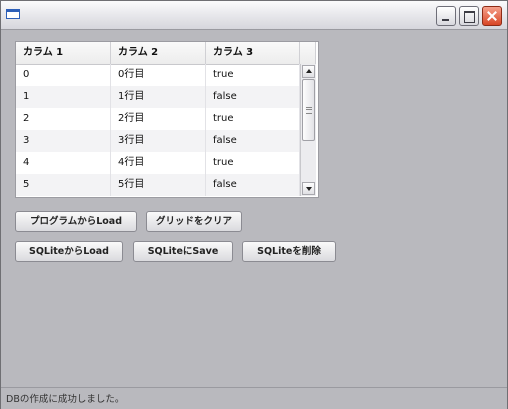 Image resolution: width=508 pixels, height=409 pixels. What do you see at coordinates (63, 119) in the screenshot?
I see `table-cell: 2` at bounding box center [63, 119].